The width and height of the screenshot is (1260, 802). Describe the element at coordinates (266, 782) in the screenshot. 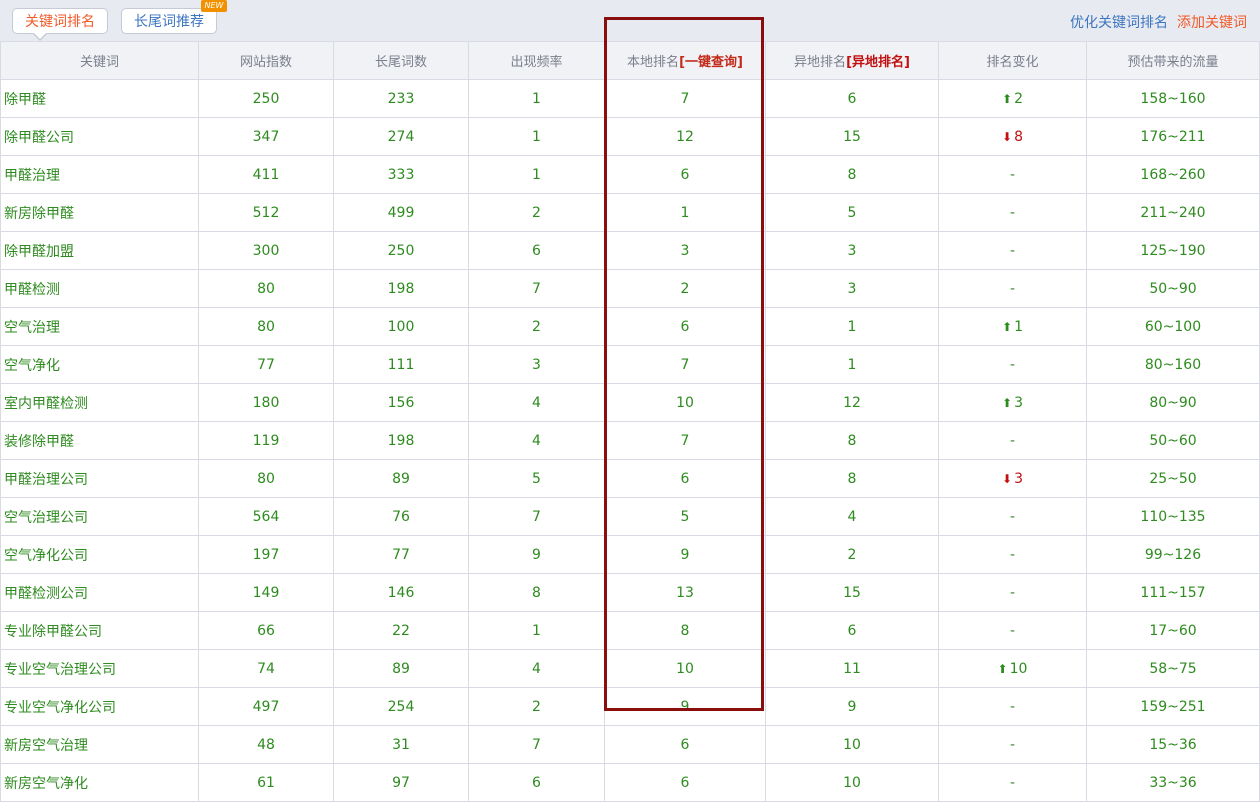

I see `site-index-cell: 61` at that location.